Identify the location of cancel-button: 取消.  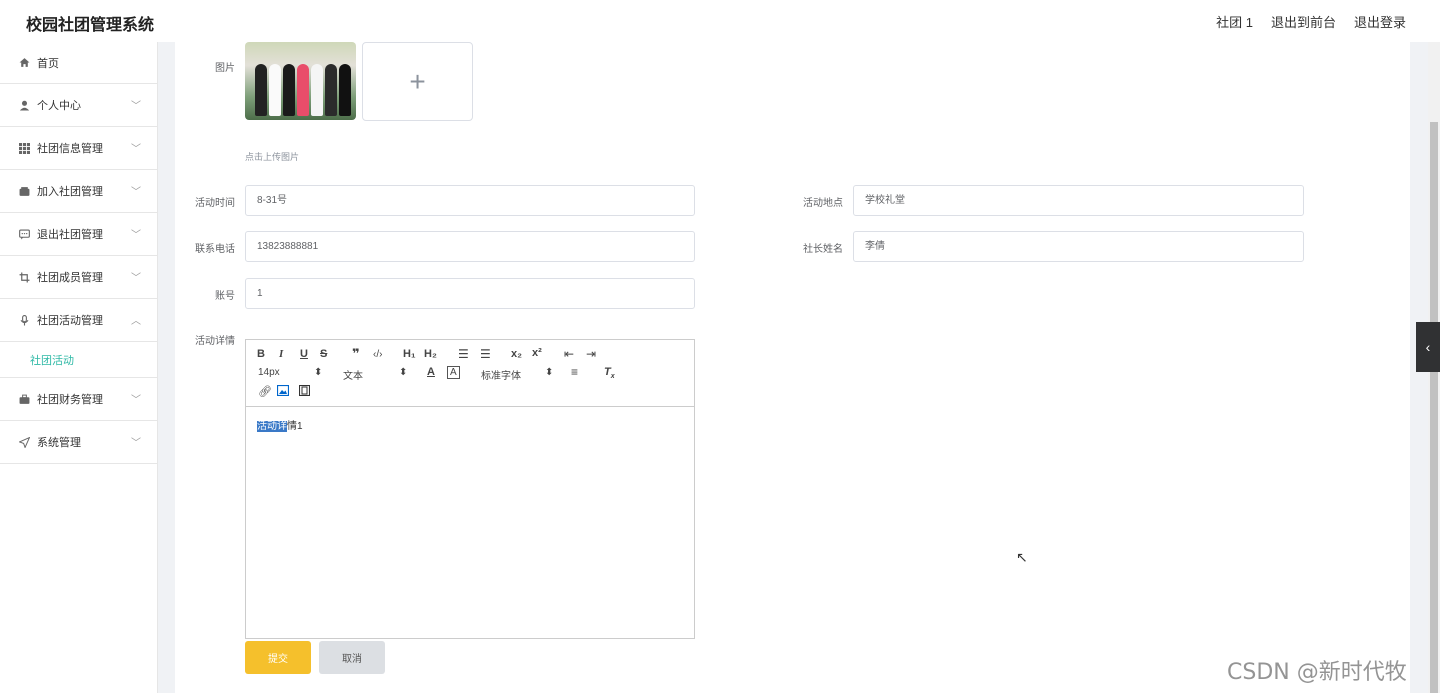
(352, 657).